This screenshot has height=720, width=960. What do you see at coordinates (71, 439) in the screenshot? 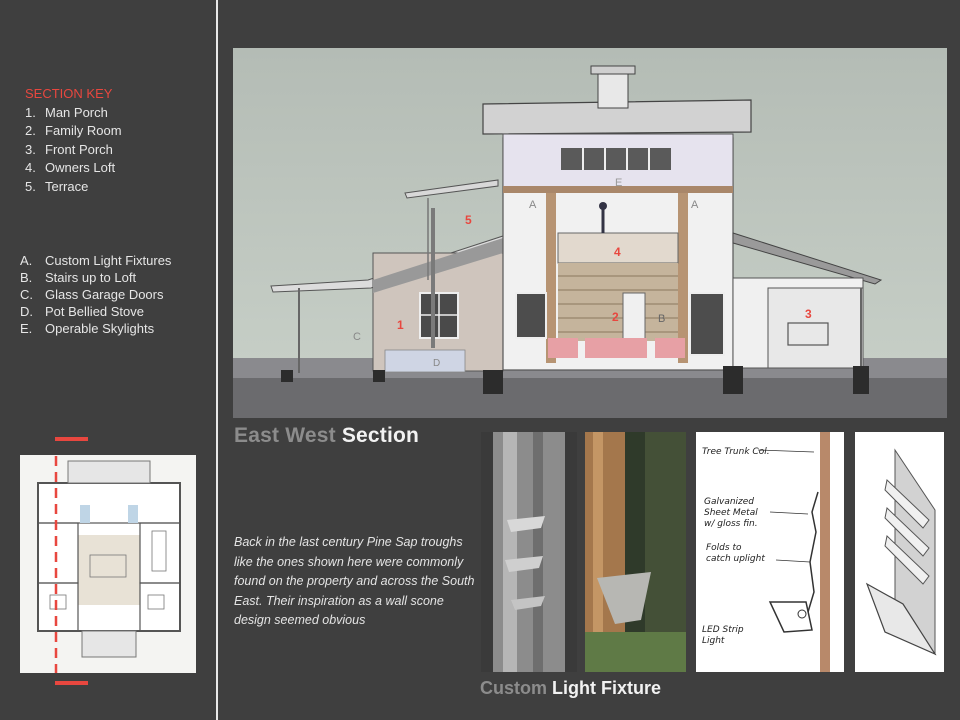
I see `section-cut-marker-top` at bounding box center [71, 439].